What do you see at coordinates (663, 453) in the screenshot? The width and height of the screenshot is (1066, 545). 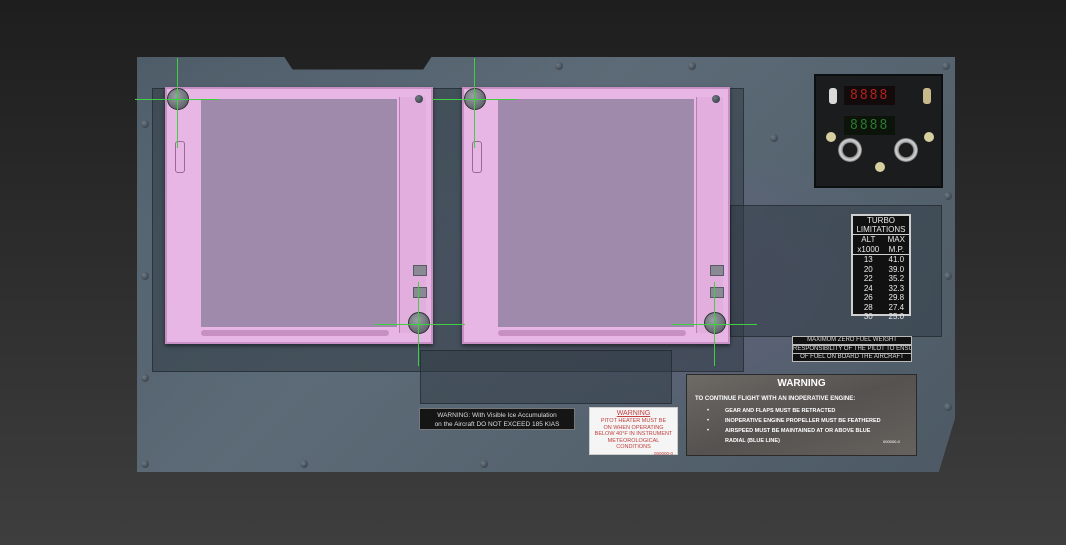 I see `pitot-code: 000000-0` at bounding box center [663, 453].